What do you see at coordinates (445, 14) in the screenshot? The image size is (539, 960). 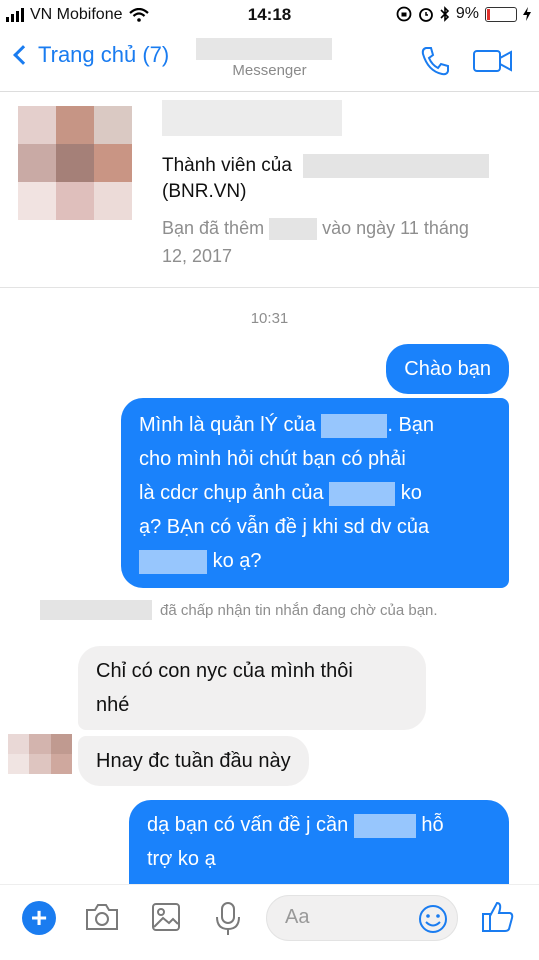 I see `bluetooth-icon` at bounding box center [445, 14].